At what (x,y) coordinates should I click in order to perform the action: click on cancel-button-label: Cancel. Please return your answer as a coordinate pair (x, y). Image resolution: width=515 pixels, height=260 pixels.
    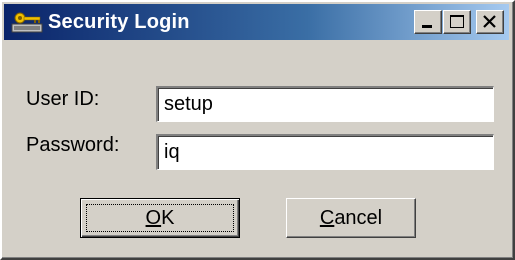
    Looking at the image, I should click on (351, 218).